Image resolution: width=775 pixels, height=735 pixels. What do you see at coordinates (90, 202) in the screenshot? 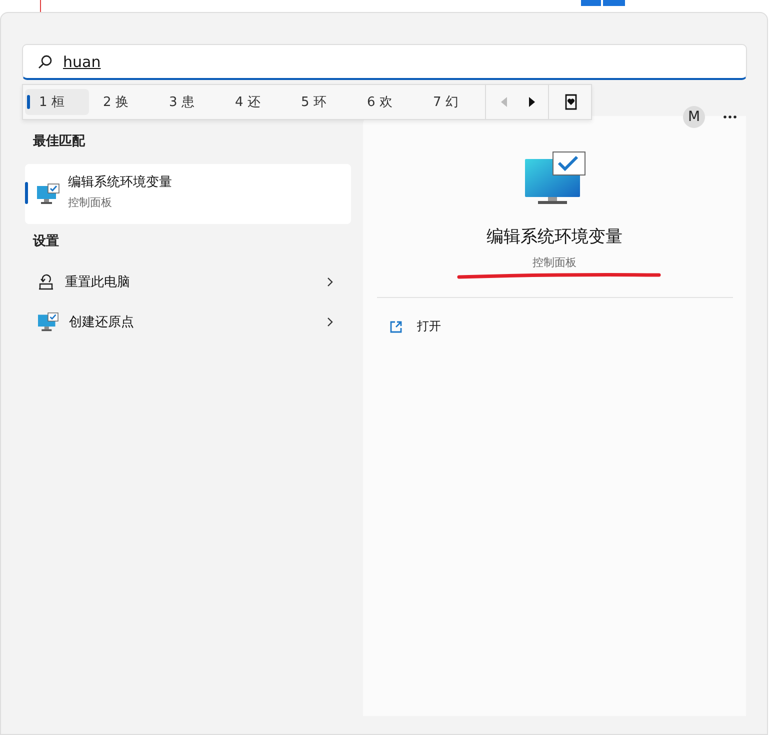
I see `result-subtitle: 控制面板` at bounding box center [90, 202].